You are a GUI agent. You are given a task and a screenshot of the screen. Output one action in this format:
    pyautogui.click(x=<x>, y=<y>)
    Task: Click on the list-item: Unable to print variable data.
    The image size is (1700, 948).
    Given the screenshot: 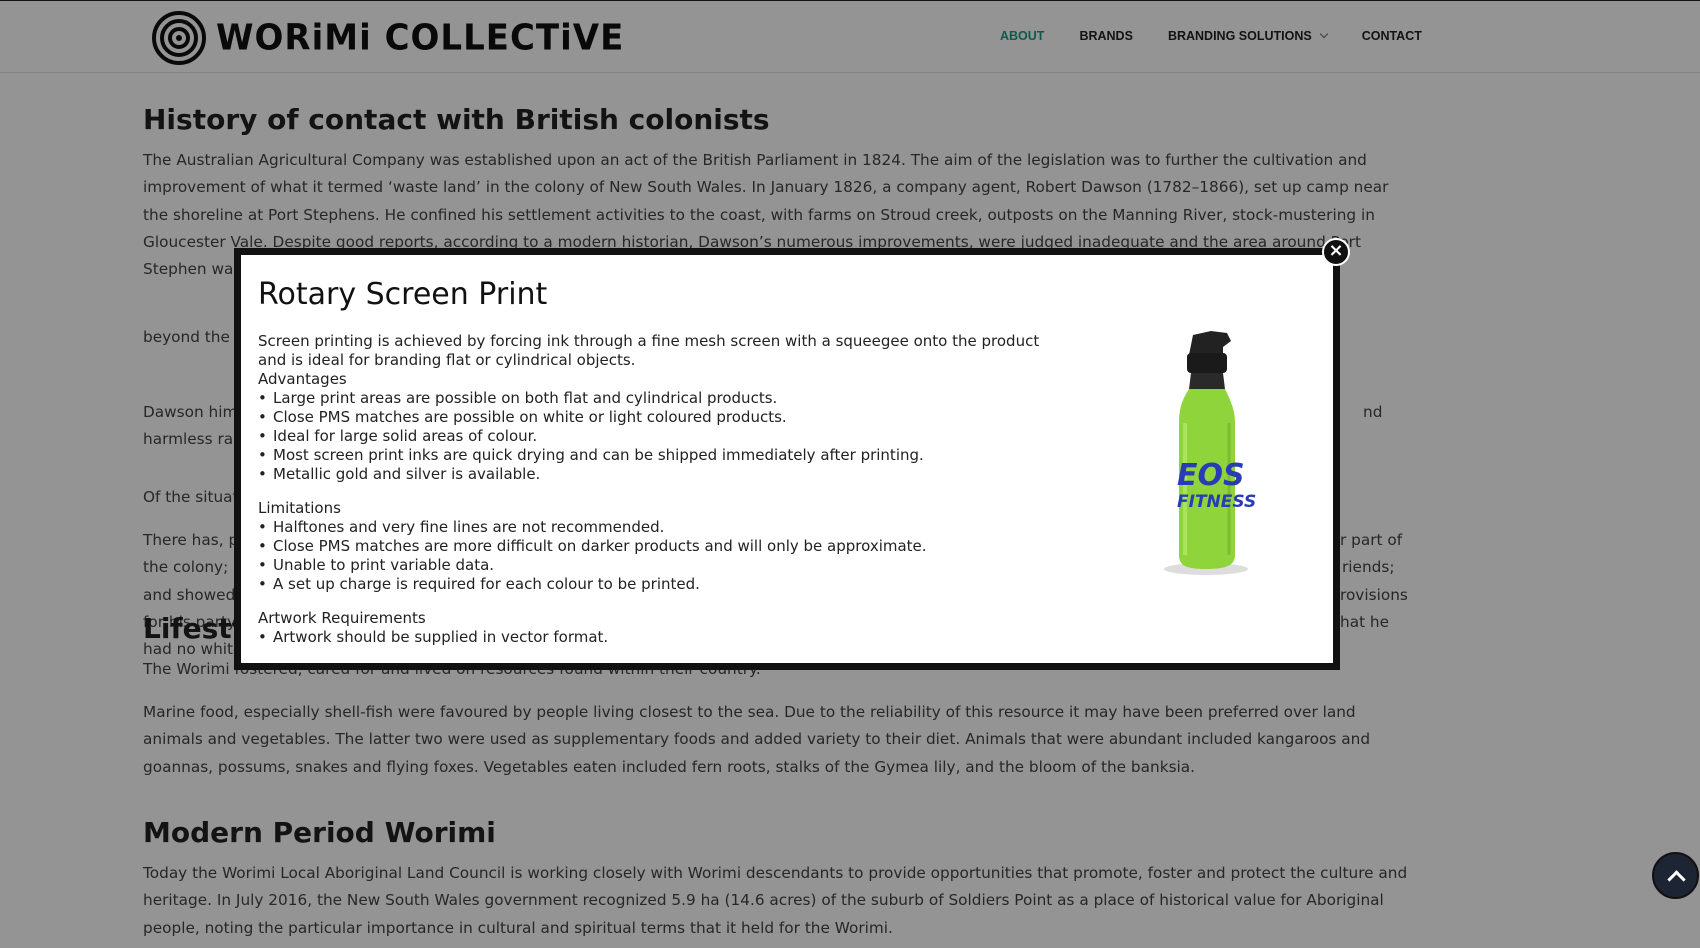 What is the action you would take?
    pyautogui.click(x=658, y=565)
    